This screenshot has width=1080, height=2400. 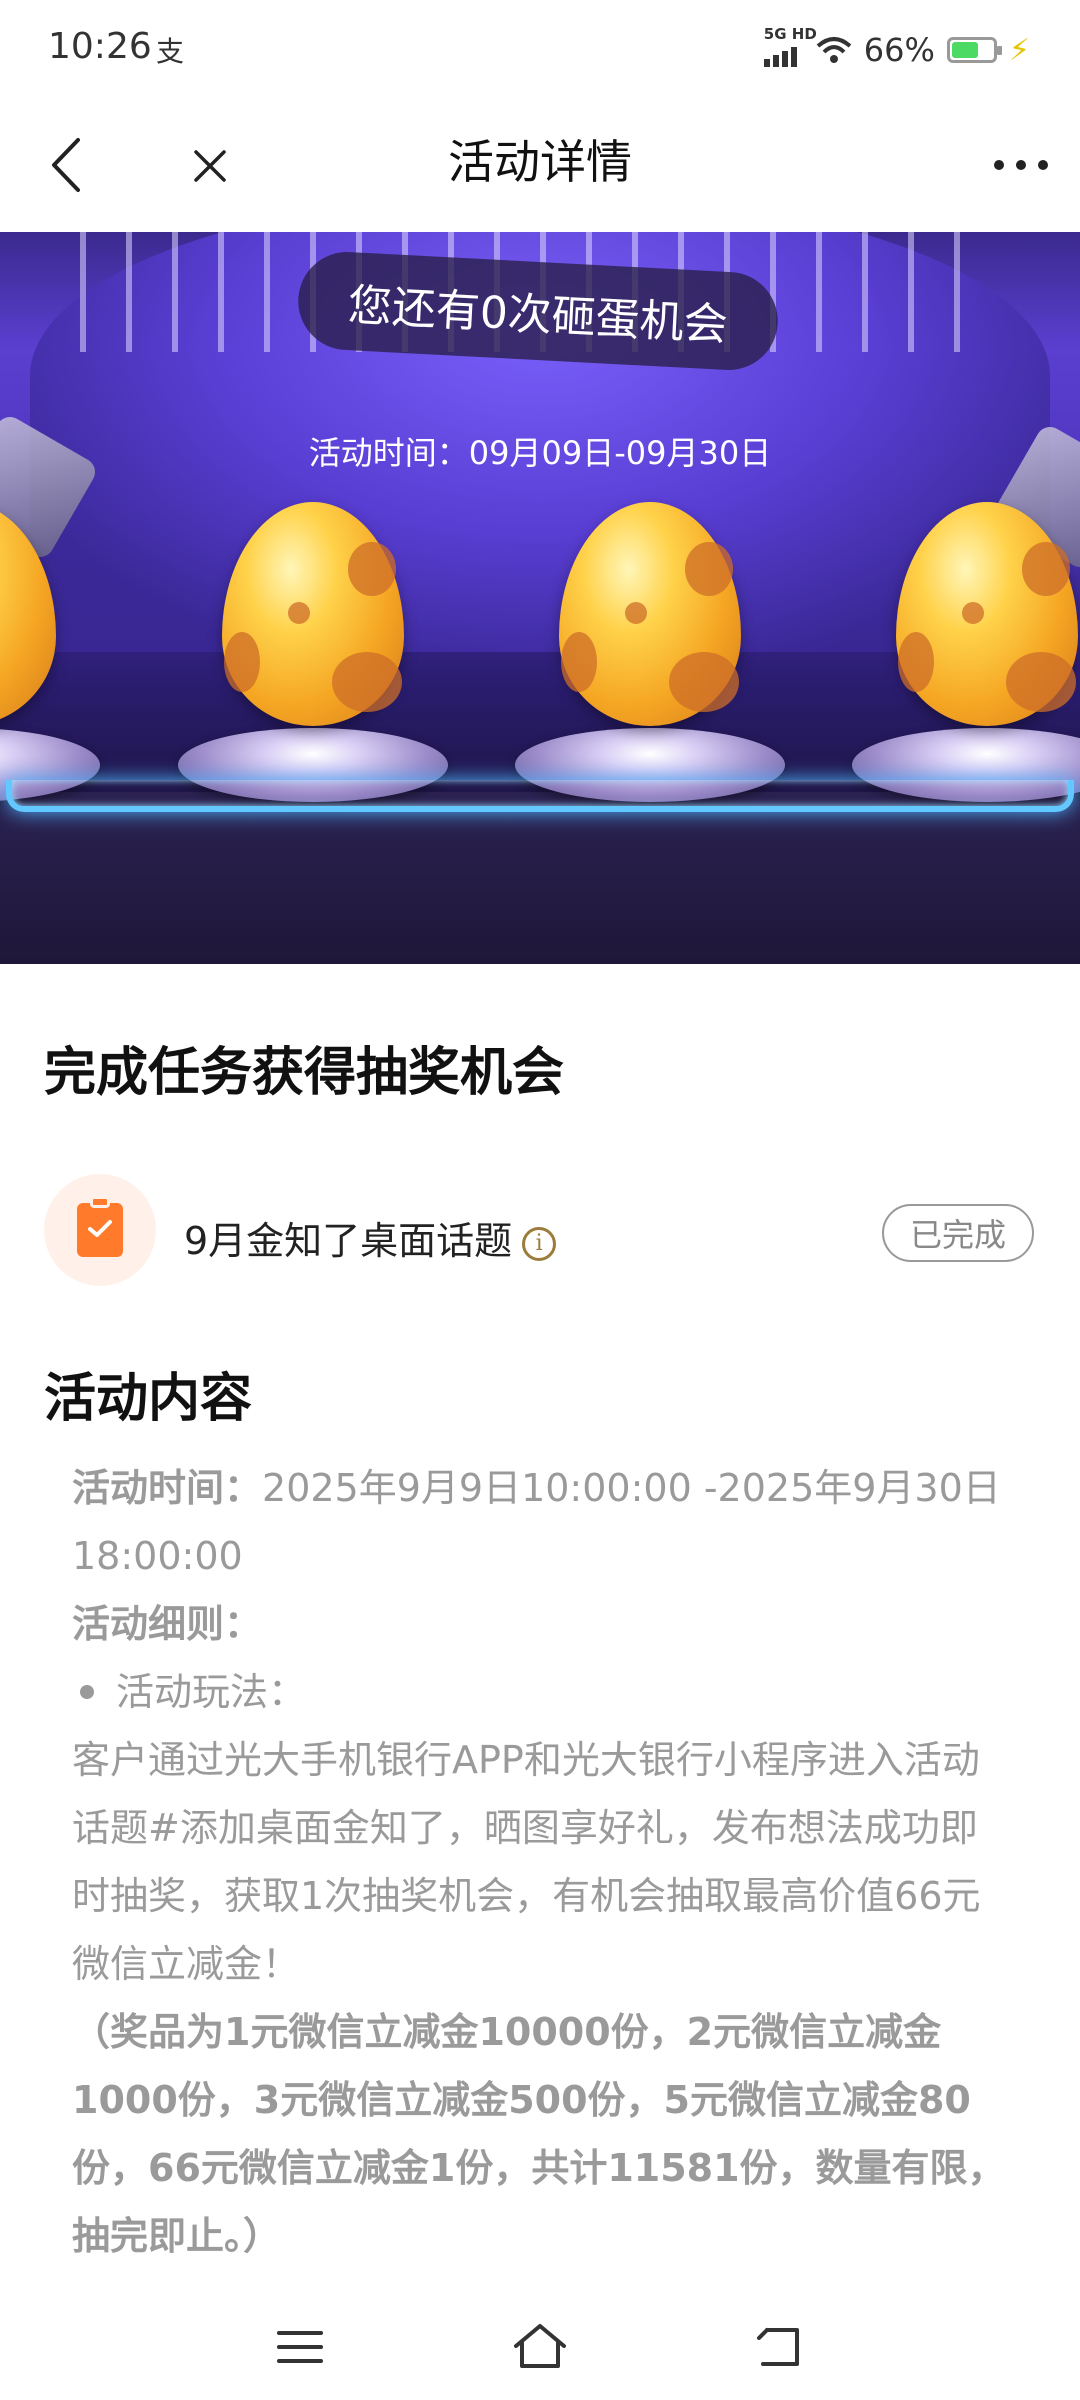 I want to click on battery-icon, so click(x=974, y=50).